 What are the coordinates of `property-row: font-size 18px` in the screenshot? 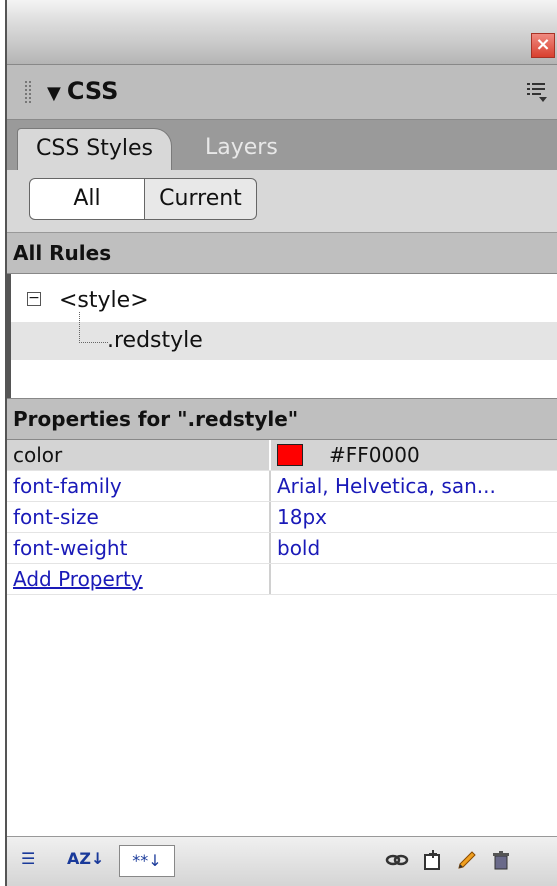 It's located at (282, 517).